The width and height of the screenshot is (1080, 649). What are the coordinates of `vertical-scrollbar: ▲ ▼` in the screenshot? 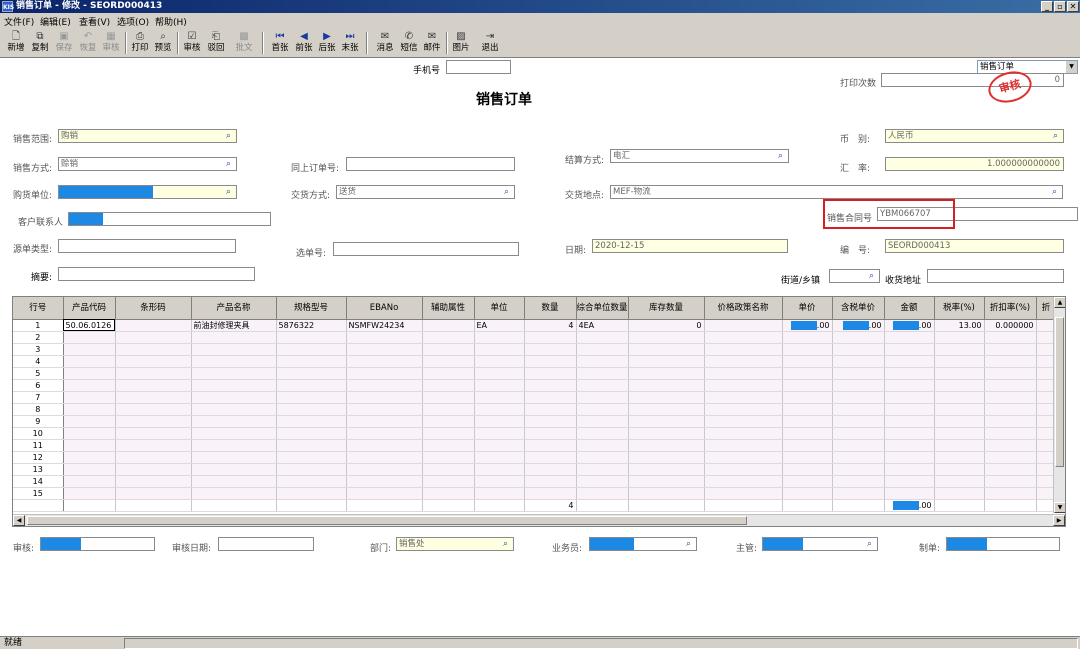 It's located at (1059, 405).